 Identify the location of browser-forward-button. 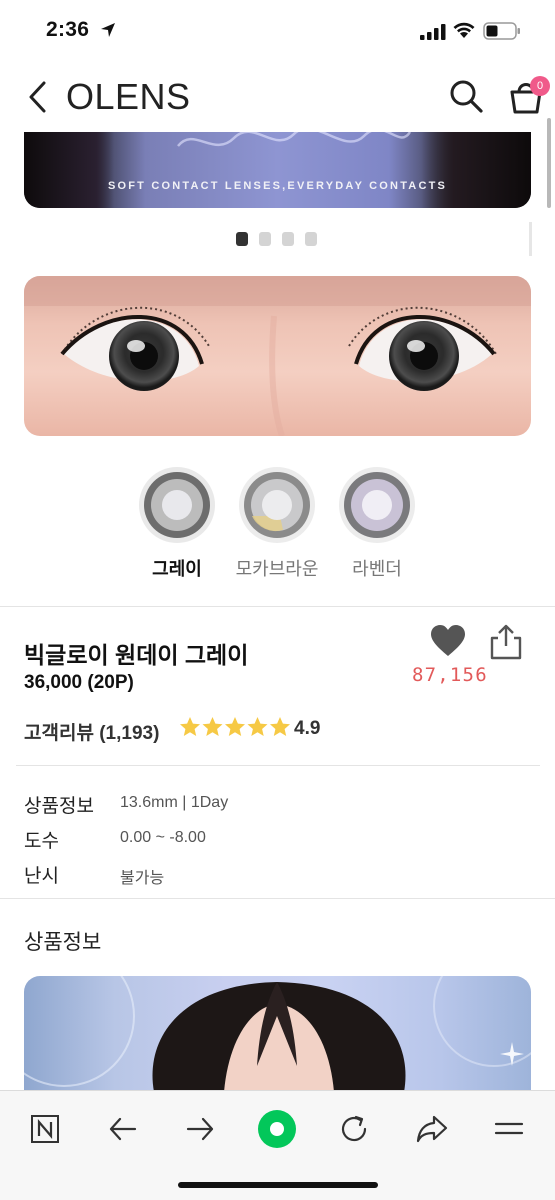
(200, 1129).